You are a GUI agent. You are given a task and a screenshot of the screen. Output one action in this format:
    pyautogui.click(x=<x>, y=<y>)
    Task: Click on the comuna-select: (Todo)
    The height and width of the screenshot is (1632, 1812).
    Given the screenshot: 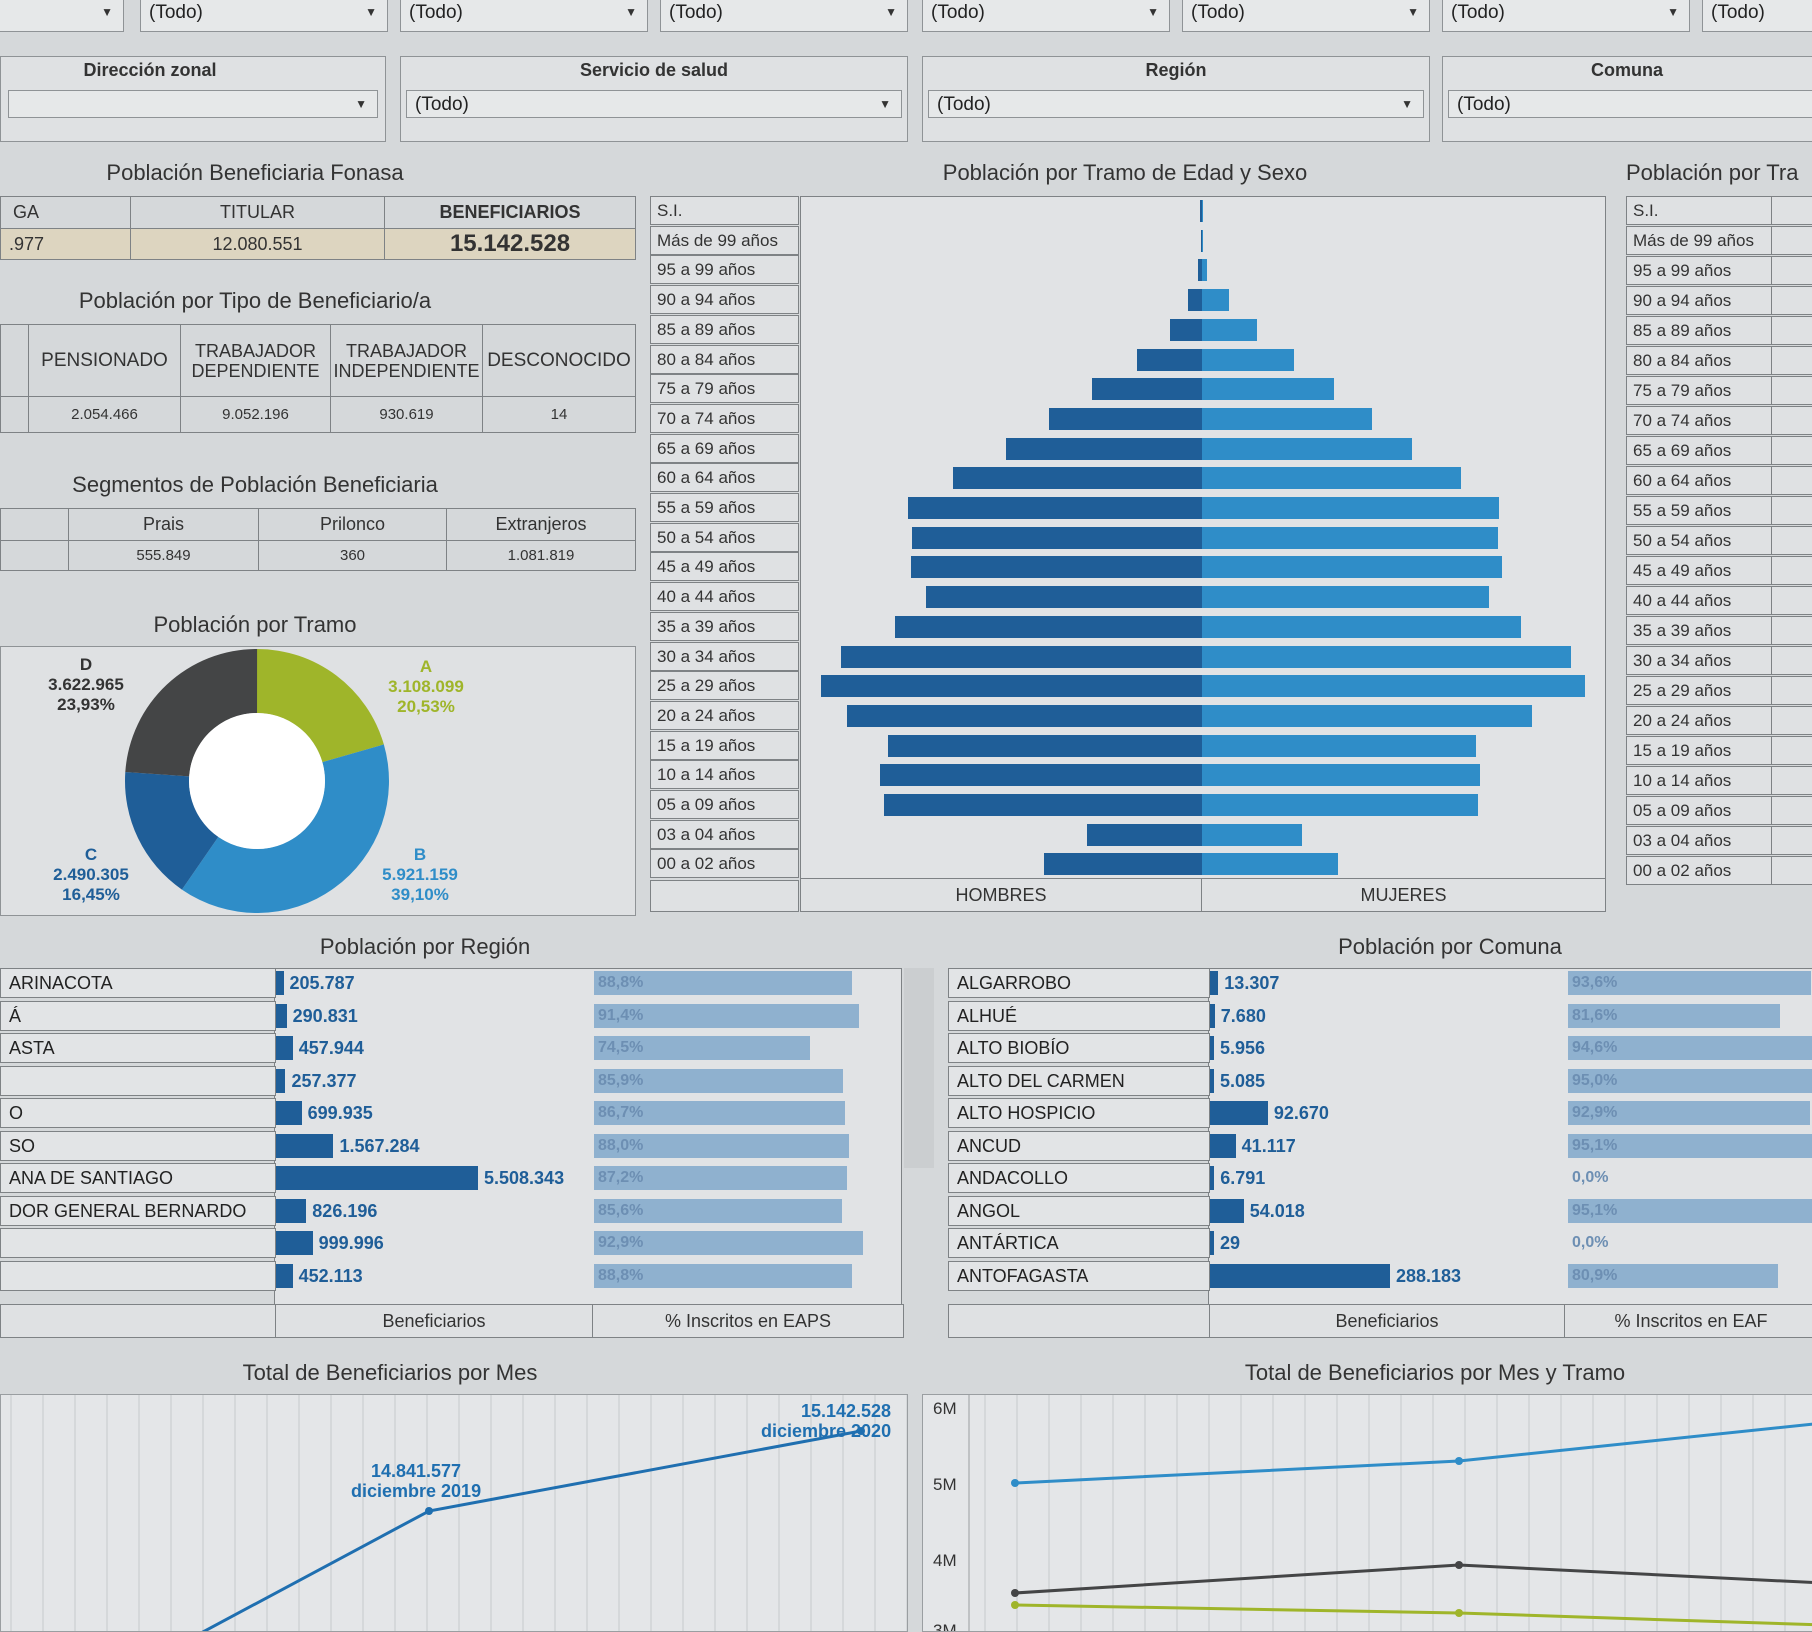 What is the action you would take?
    pyautogui.click(x=1630, y=104)
    